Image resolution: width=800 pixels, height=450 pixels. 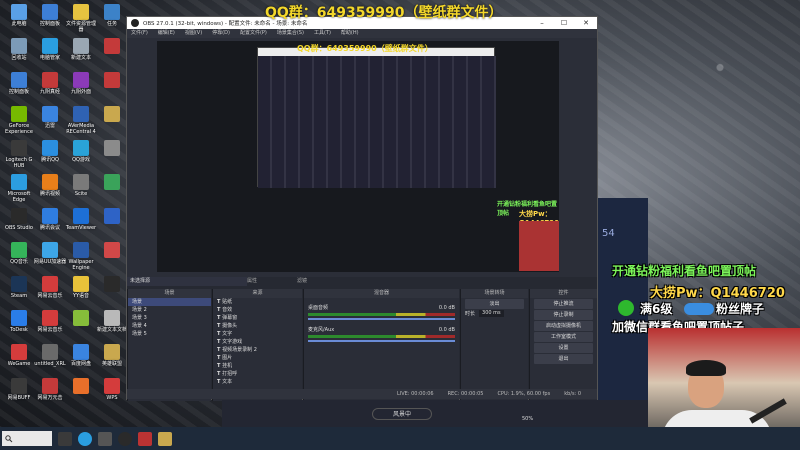 I want to click on transition-type-select: 淡出, so click(x=494, y=304).